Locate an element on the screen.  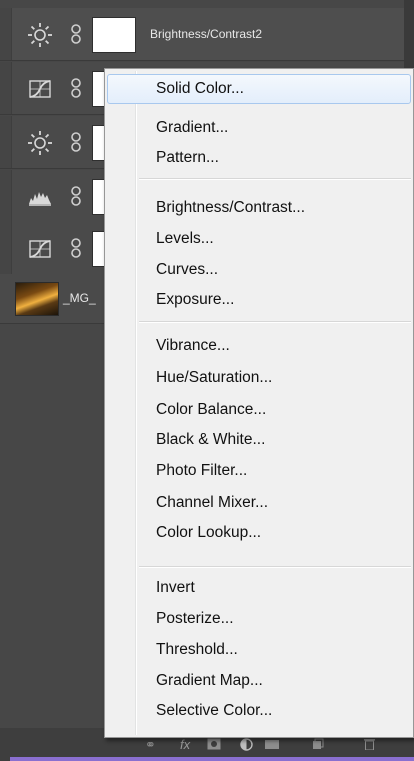
add-mask-icon is located at coordinates (214, 744).